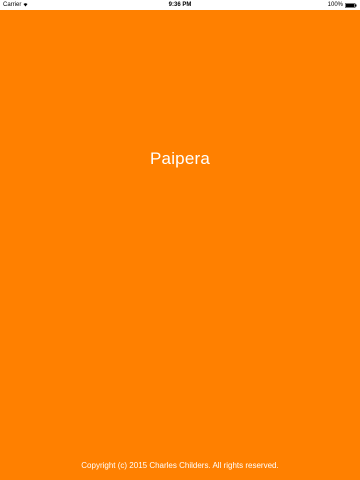 This screenshot has width=360, height=480. Describe the element at coordinates (335, 5) in the screenshot. I see `battery-percent: 100%` at that location.